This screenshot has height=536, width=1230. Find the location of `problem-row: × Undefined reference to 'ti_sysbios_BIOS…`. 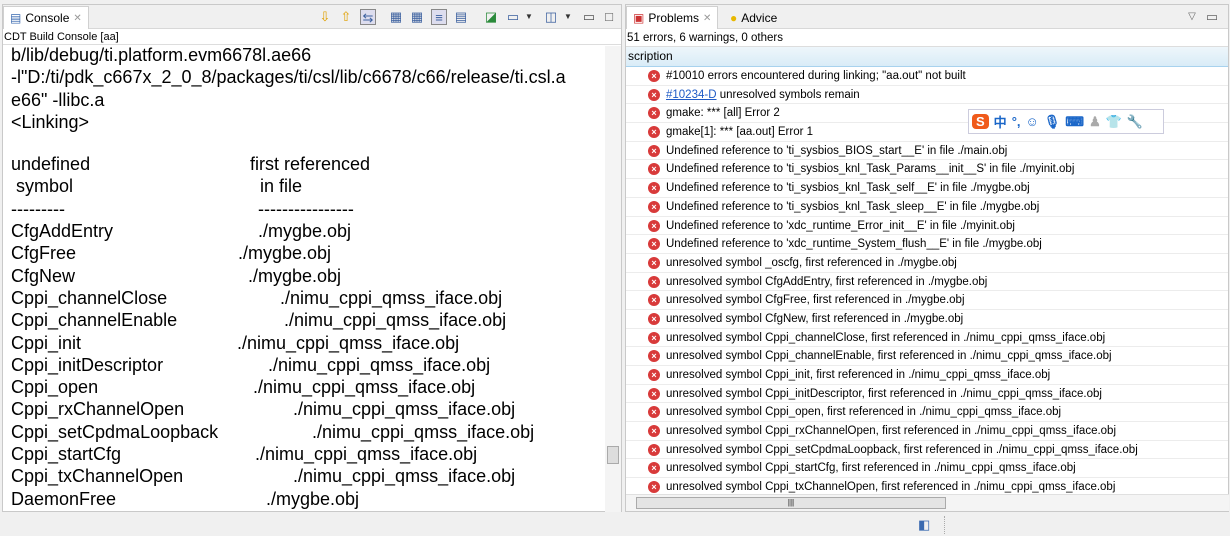

problem-row: × Undefined reference to 'ti_sysbios_BIOS… is located at coordinates (927, 151).